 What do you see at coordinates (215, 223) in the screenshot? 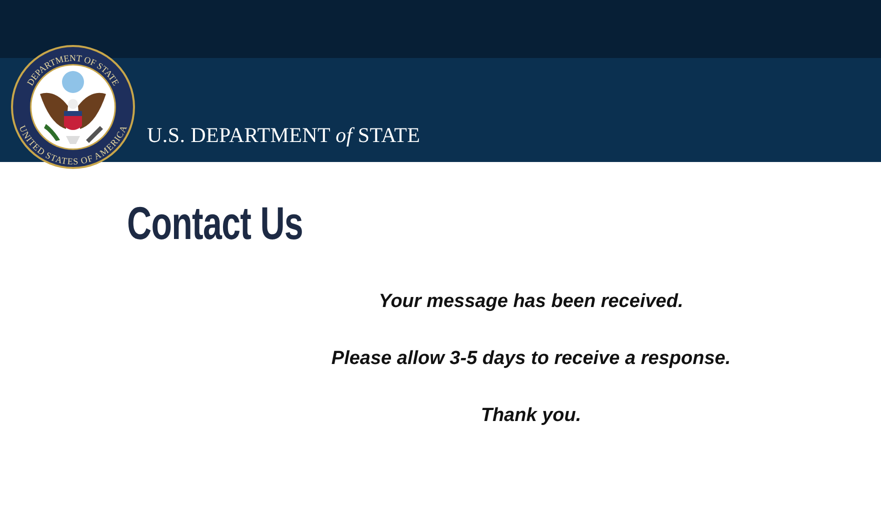
I see `page-title: Contact Us` at bounding box center [215, 223].